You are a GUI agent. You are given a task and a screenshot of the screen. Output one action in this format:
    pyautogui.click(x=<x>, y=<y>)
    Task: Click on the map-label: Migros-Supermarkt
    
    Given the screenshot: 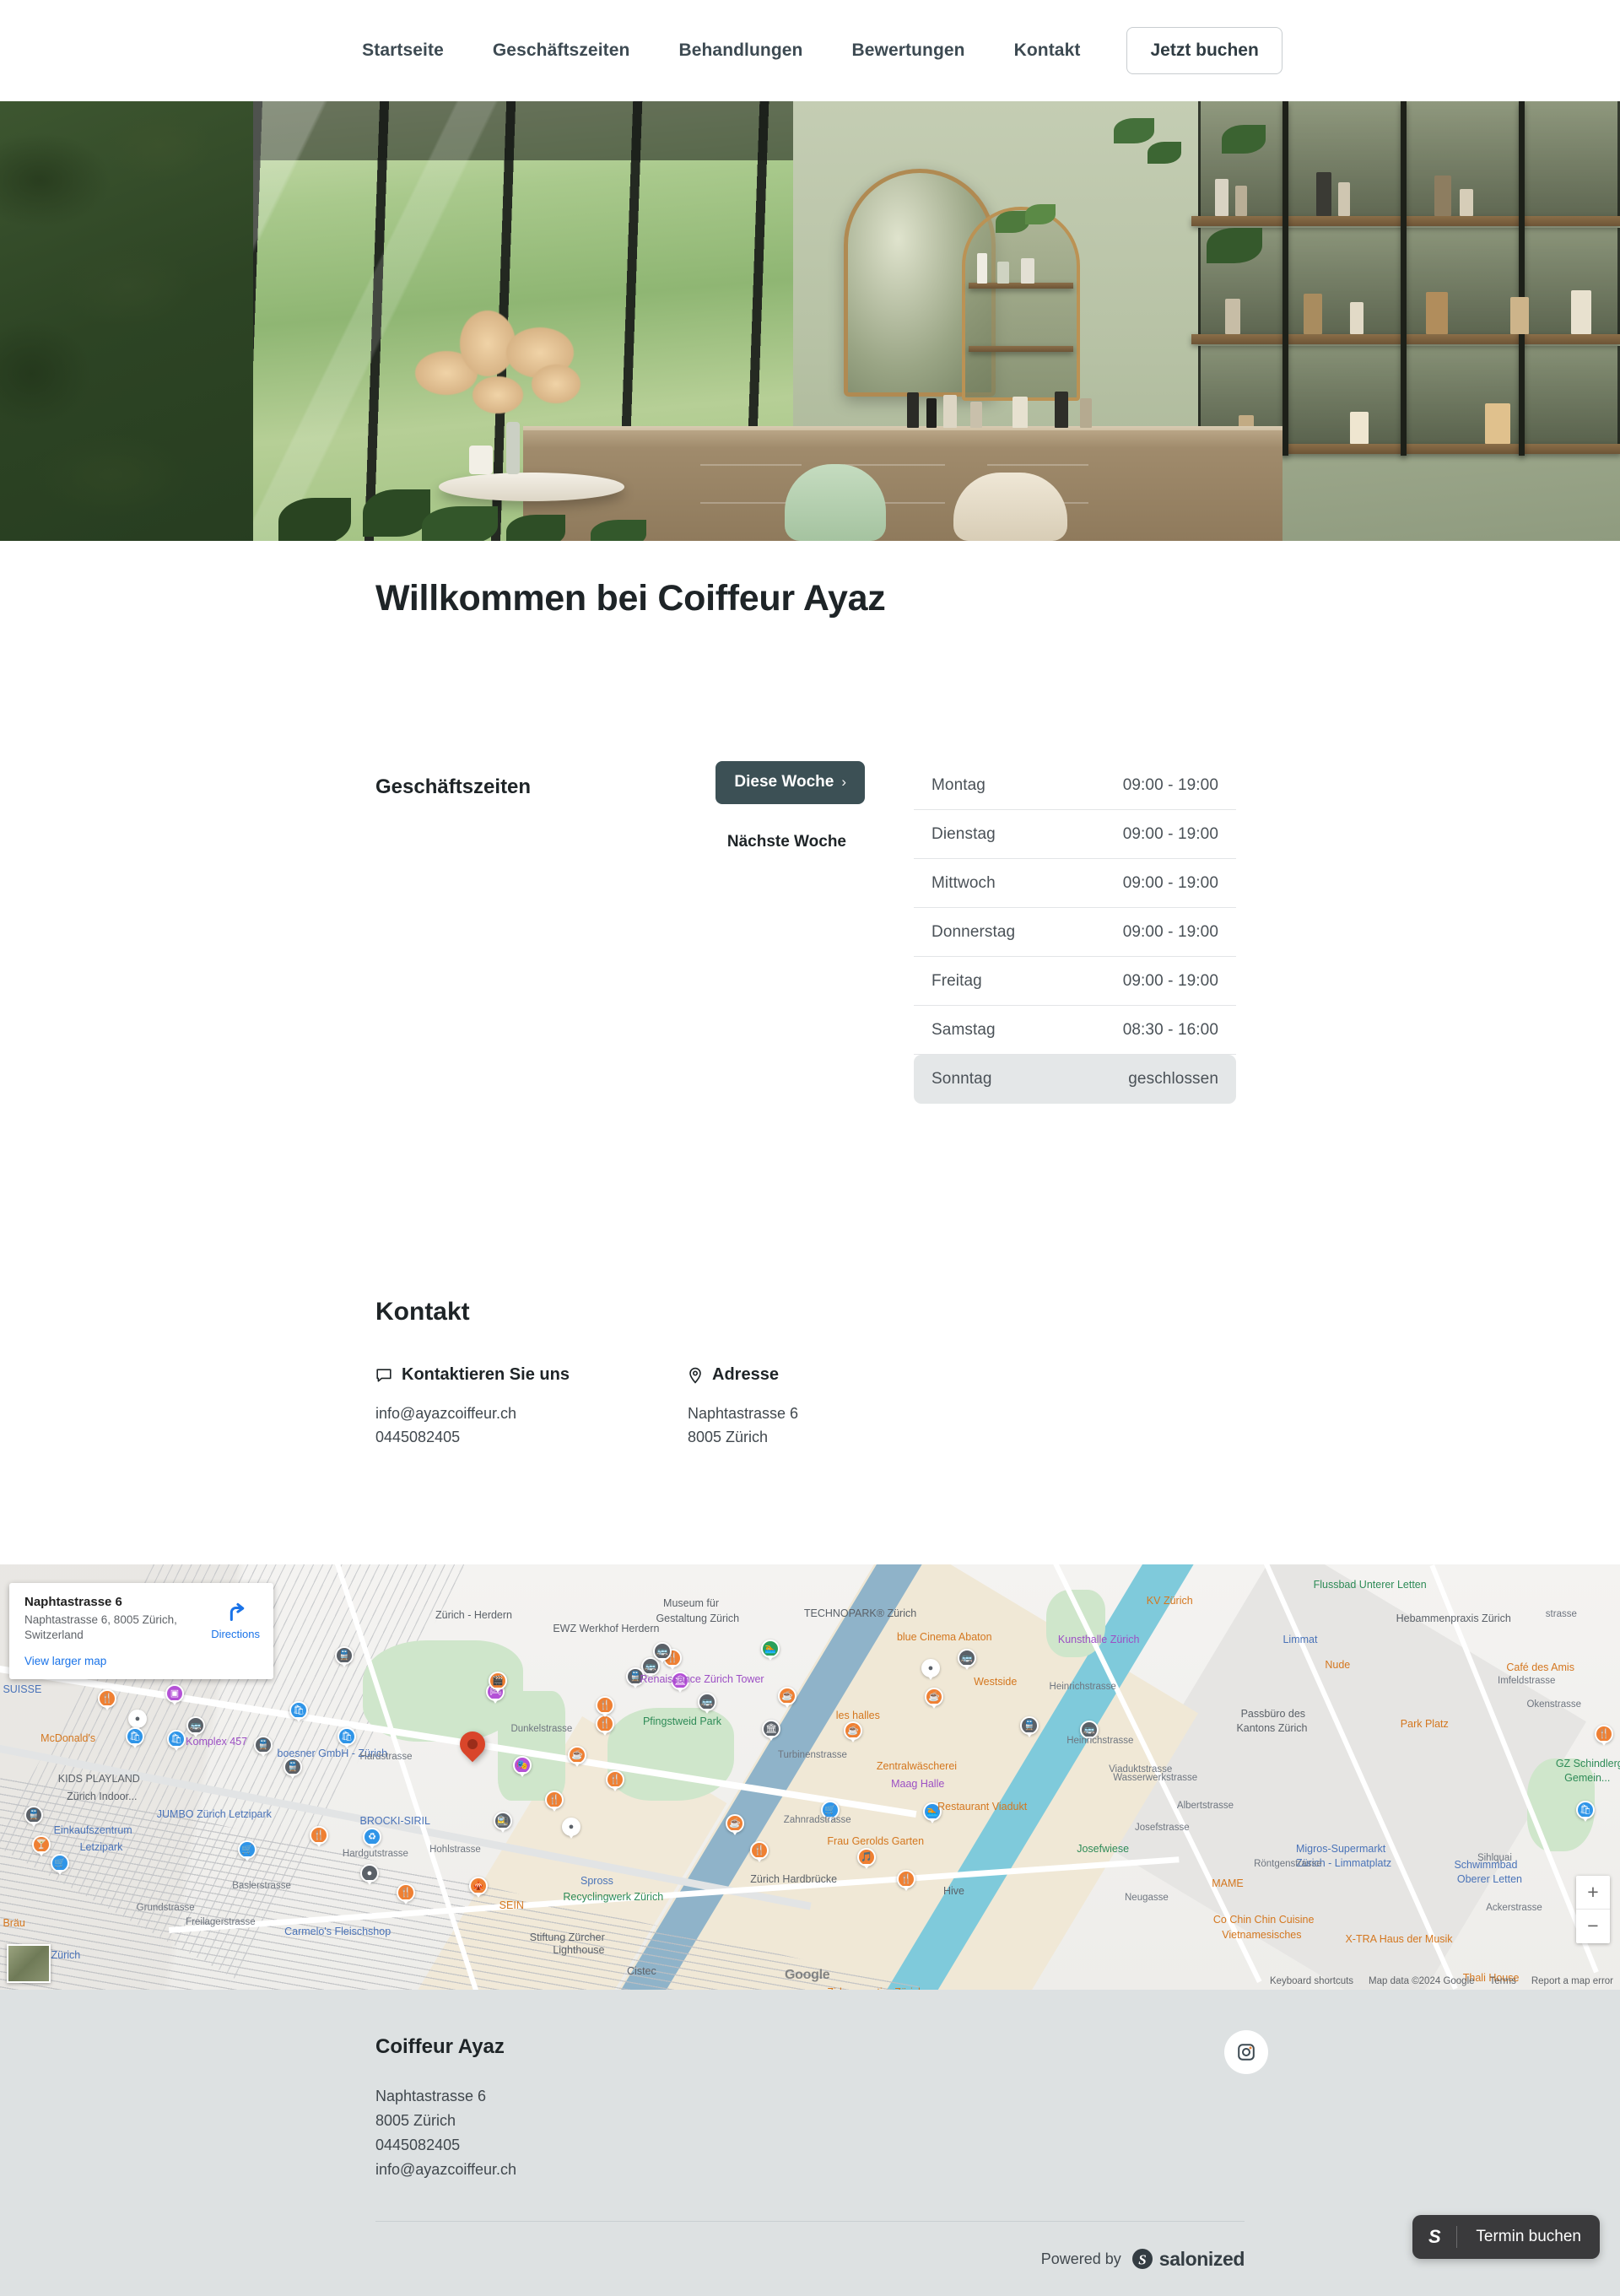 What is the action you would take?
    pyautogui.click(x=1340, y=1849)
    